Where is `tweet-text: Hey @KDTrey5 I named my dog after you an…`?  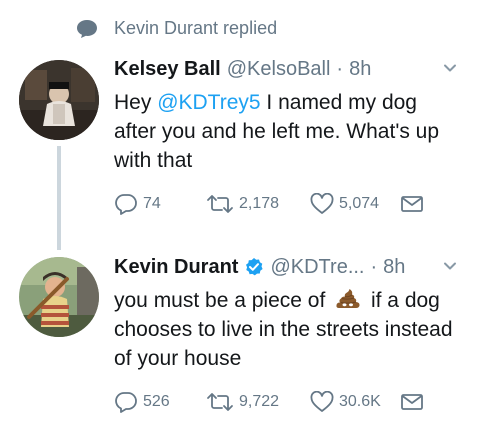 tweet-text: Hey @KDTrey5 I named my dog after you an… is located at coordinates (289, 131).